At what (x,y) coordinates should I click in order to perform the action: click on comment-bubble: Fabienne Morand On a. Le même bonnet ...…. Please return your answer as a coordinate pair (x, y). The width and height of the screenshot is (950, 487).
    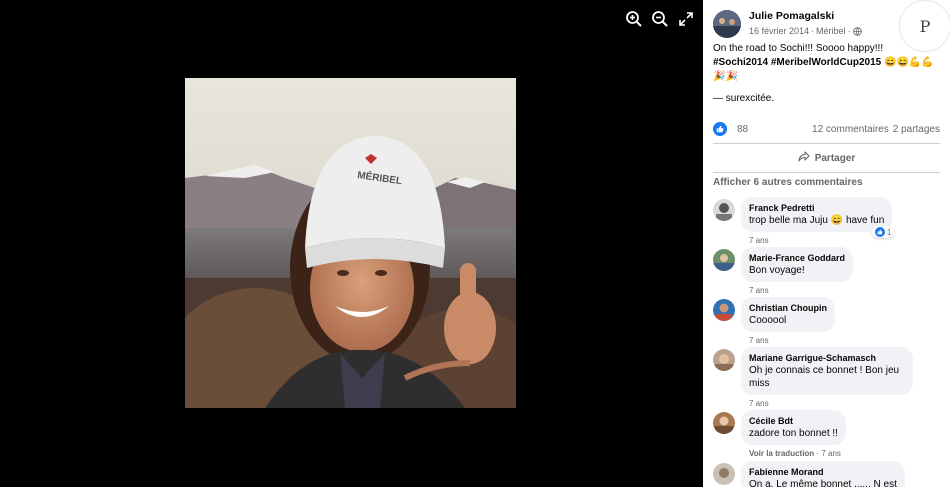
    Looking at the image, I should click on (823, 474).